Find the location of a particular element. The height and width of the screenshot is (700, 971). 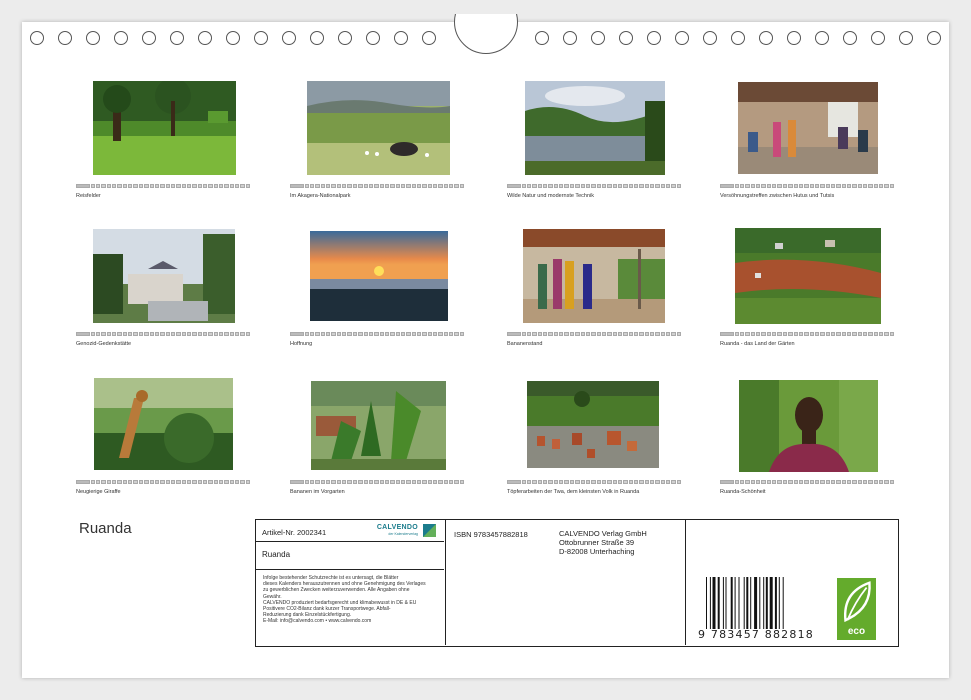

article-number: Artikel-Nr. 2002341 is located at coordinates (294, 532).